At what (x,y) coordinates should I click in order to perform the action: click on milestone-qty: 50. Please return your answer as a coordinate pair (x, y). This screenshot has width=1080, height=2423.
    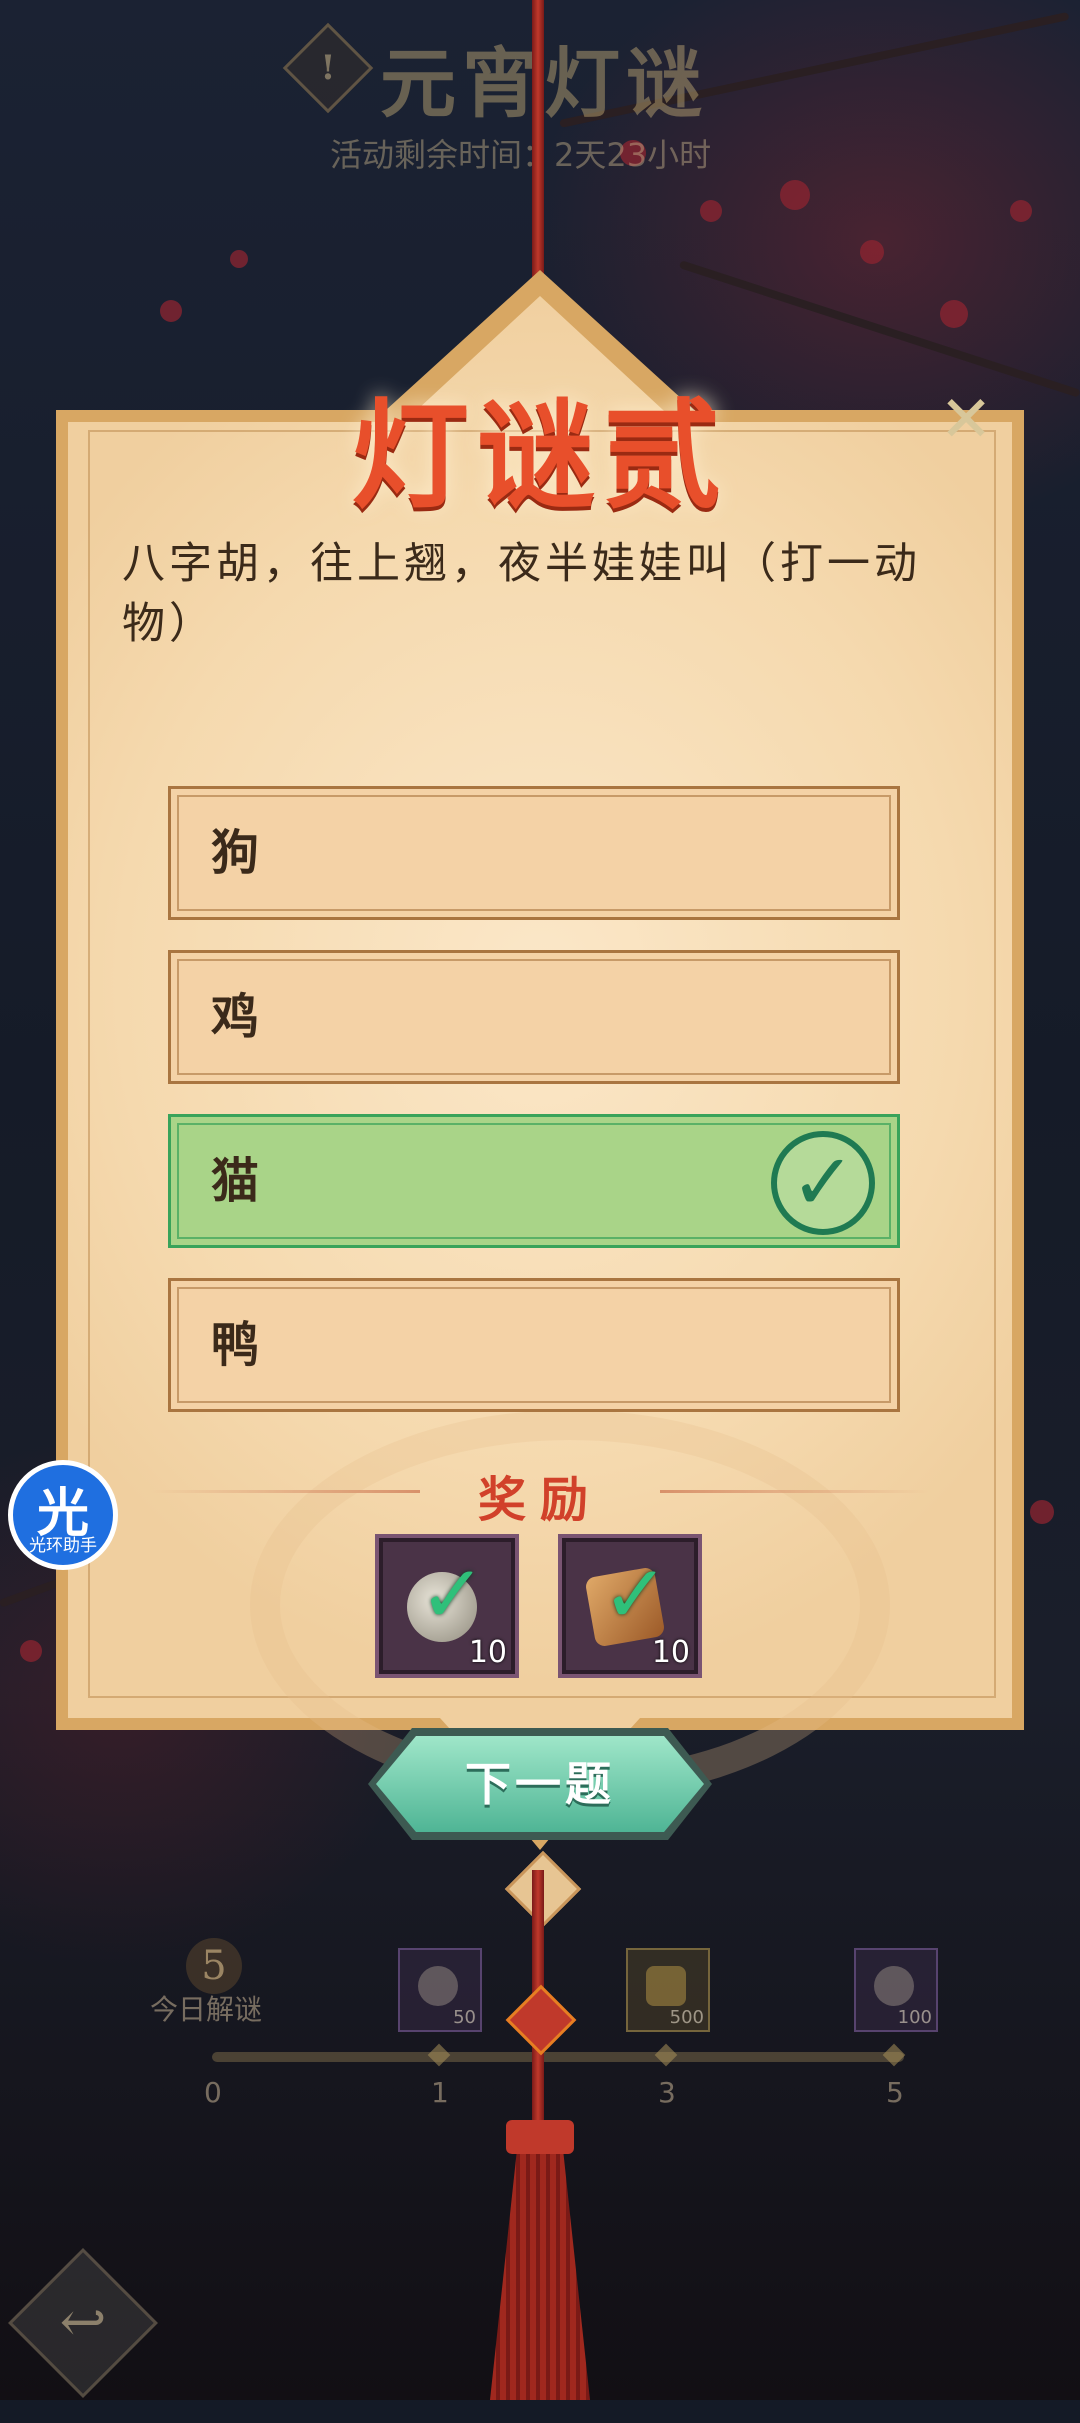
    Looking at the image, I should click on (464, 2017).